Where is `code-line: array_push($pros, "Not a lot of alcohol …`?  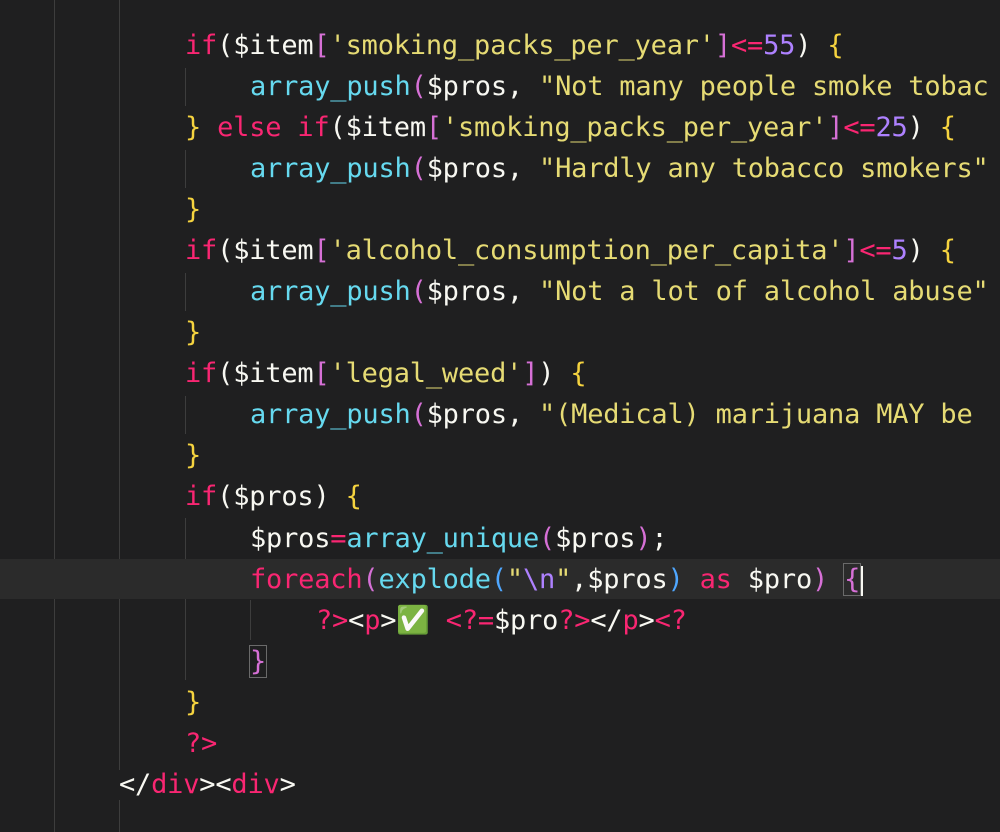 code-line: array_push($pros, "Not a lot of alcohol … is located at coordinates (619, 291).